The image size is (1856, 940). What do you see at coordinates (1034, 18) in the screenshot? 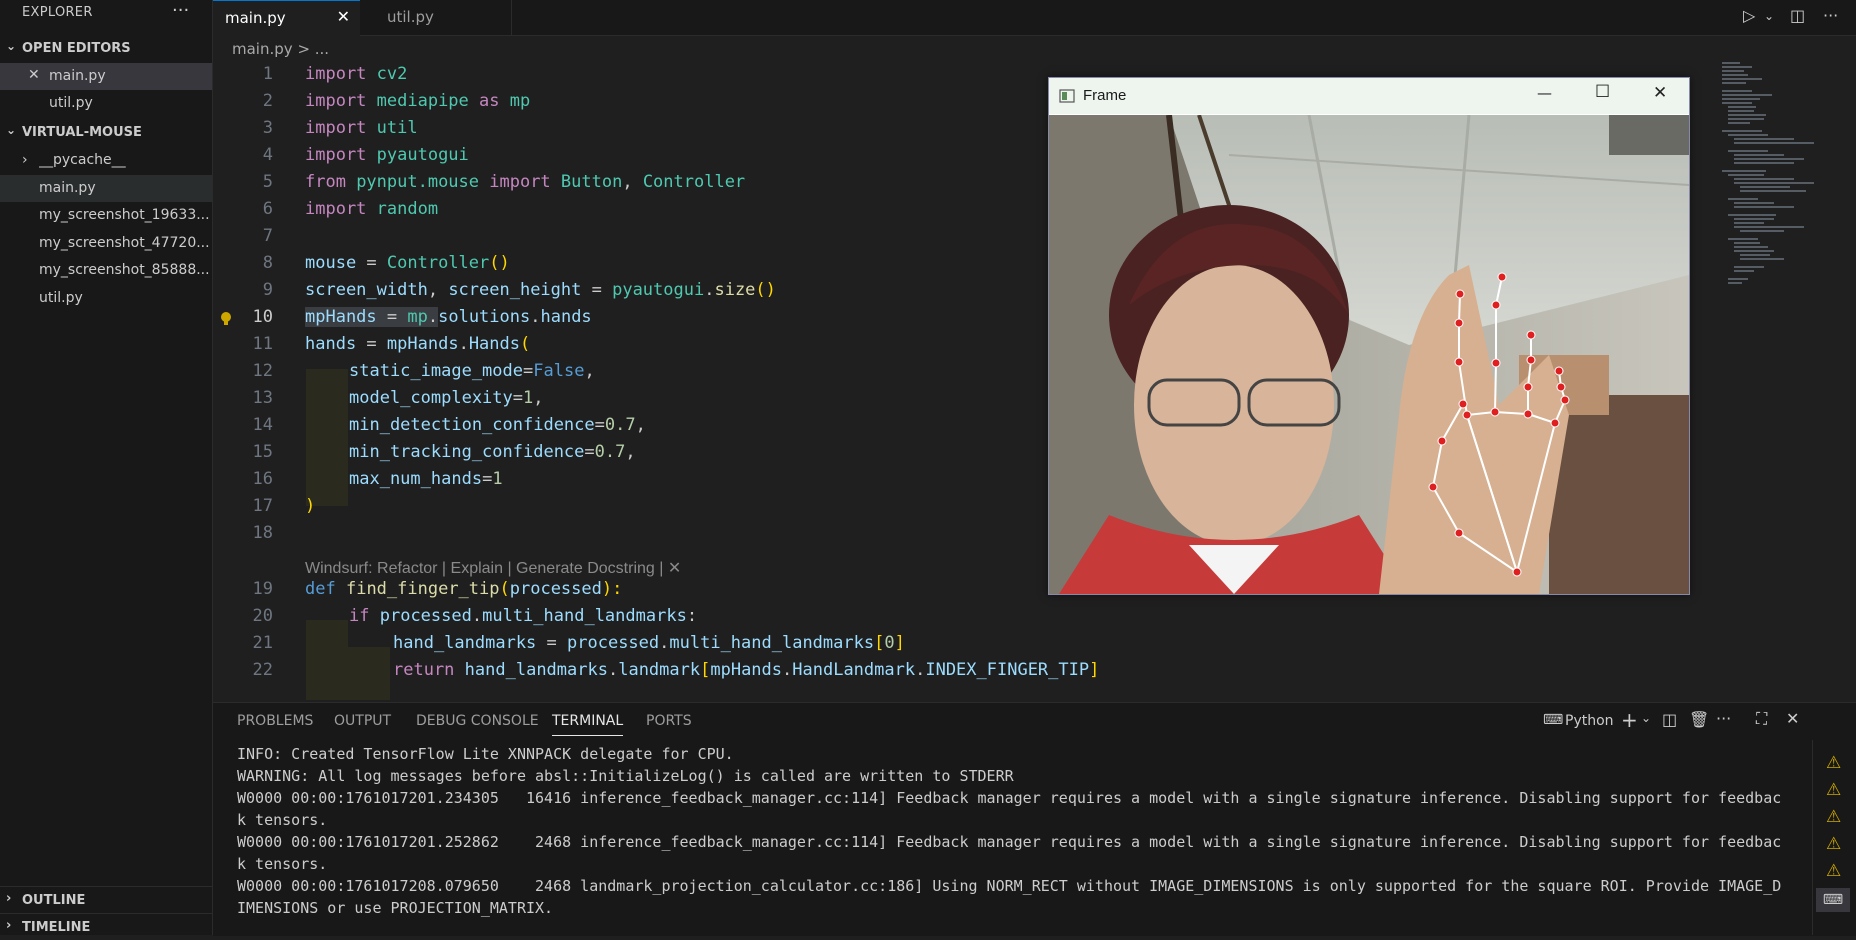
I see `editor-tab-bar: main.py ✕ util.py ▷ ⌄ ◫ ···` at bounding box center [1034, 18].